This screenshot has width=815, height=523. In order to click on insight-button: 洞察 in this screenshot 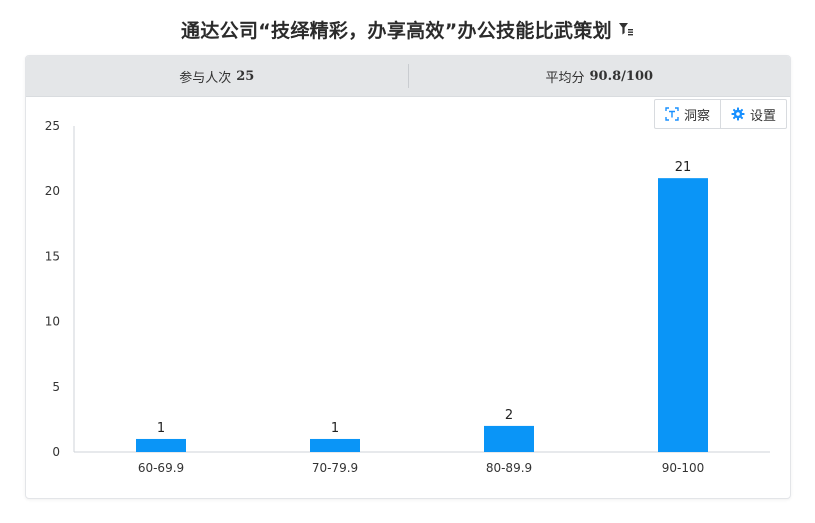, I will do `click(687, 114)`.